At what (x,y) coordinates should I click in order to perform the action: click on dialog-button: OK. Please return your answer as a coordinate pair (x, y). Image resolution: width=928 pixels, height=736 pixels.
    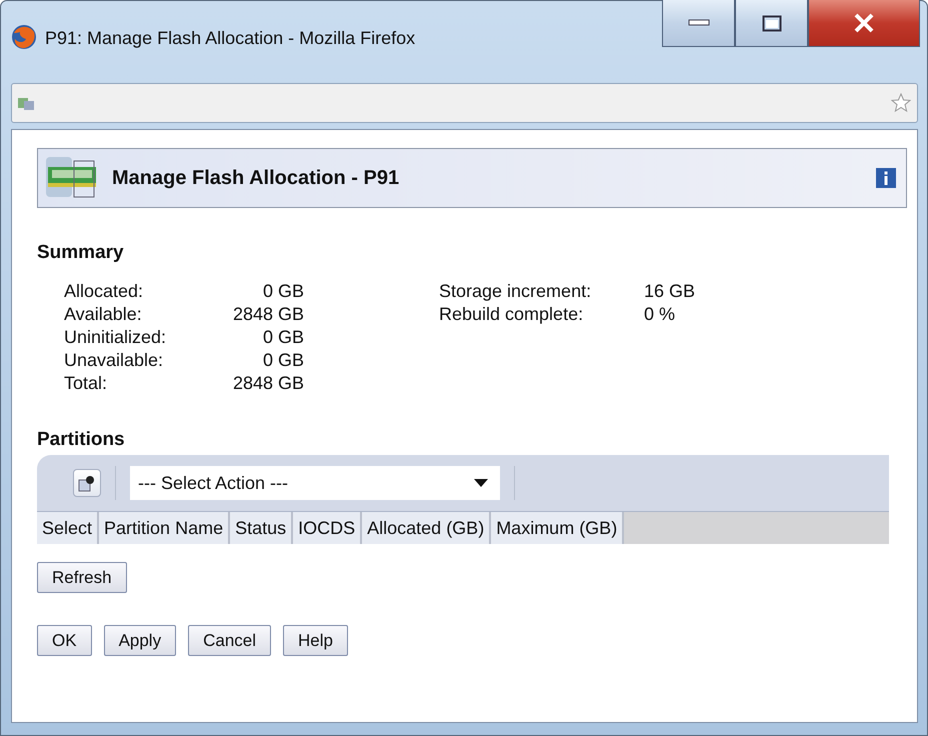
    Looking at the image, I should click on (64, 640).